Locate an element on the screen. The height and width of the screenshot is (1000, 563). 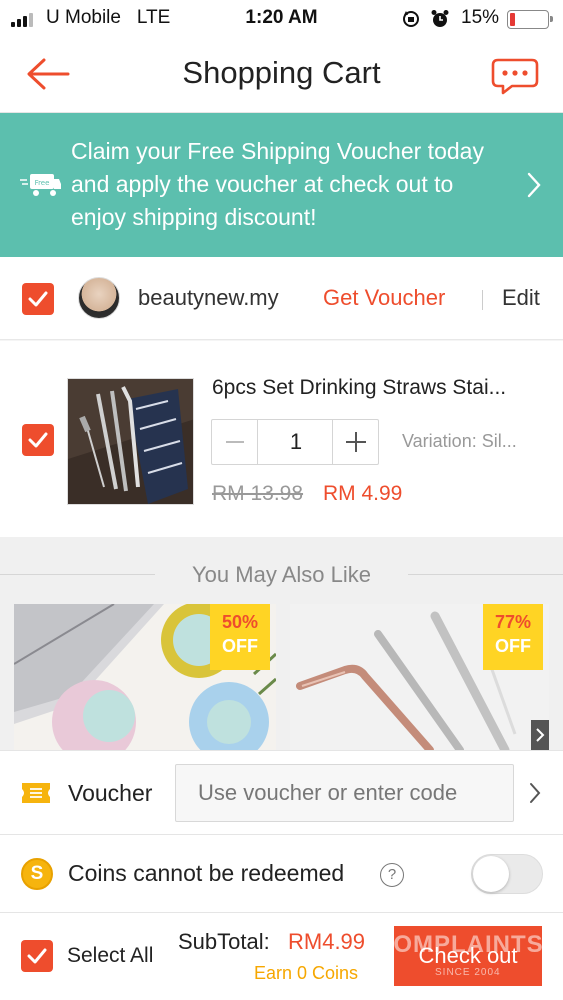
current-price: RM 4.99 is located at coordinates (363, 493).